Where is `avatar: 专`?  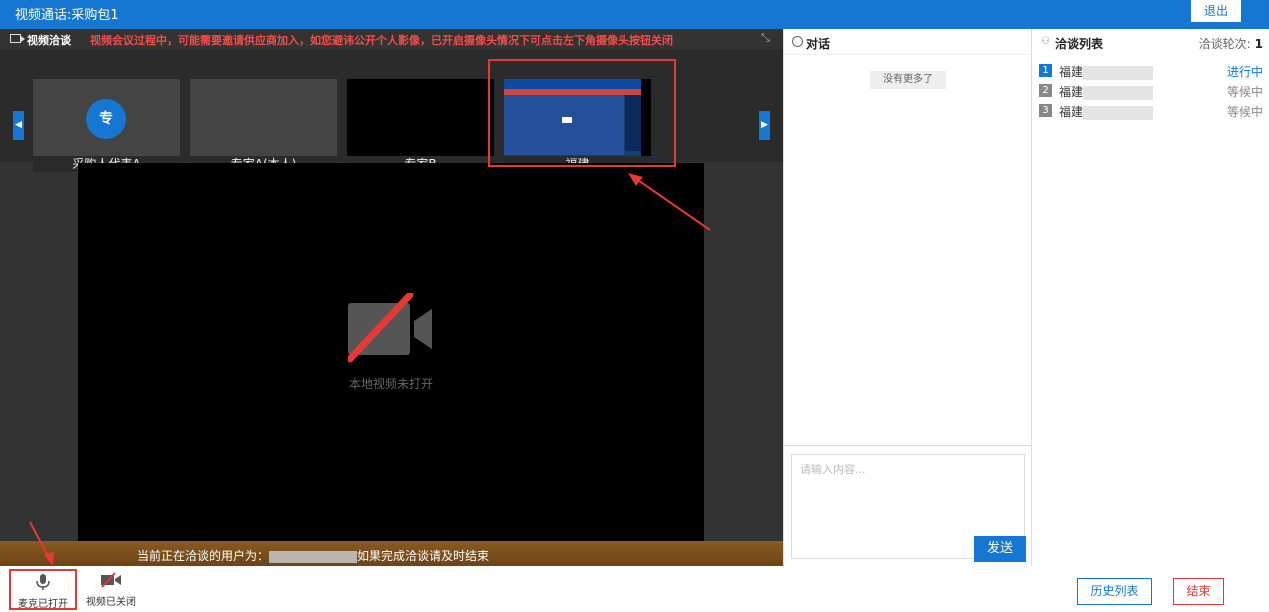 avatar: 专 is located at coordinates (106, 119).